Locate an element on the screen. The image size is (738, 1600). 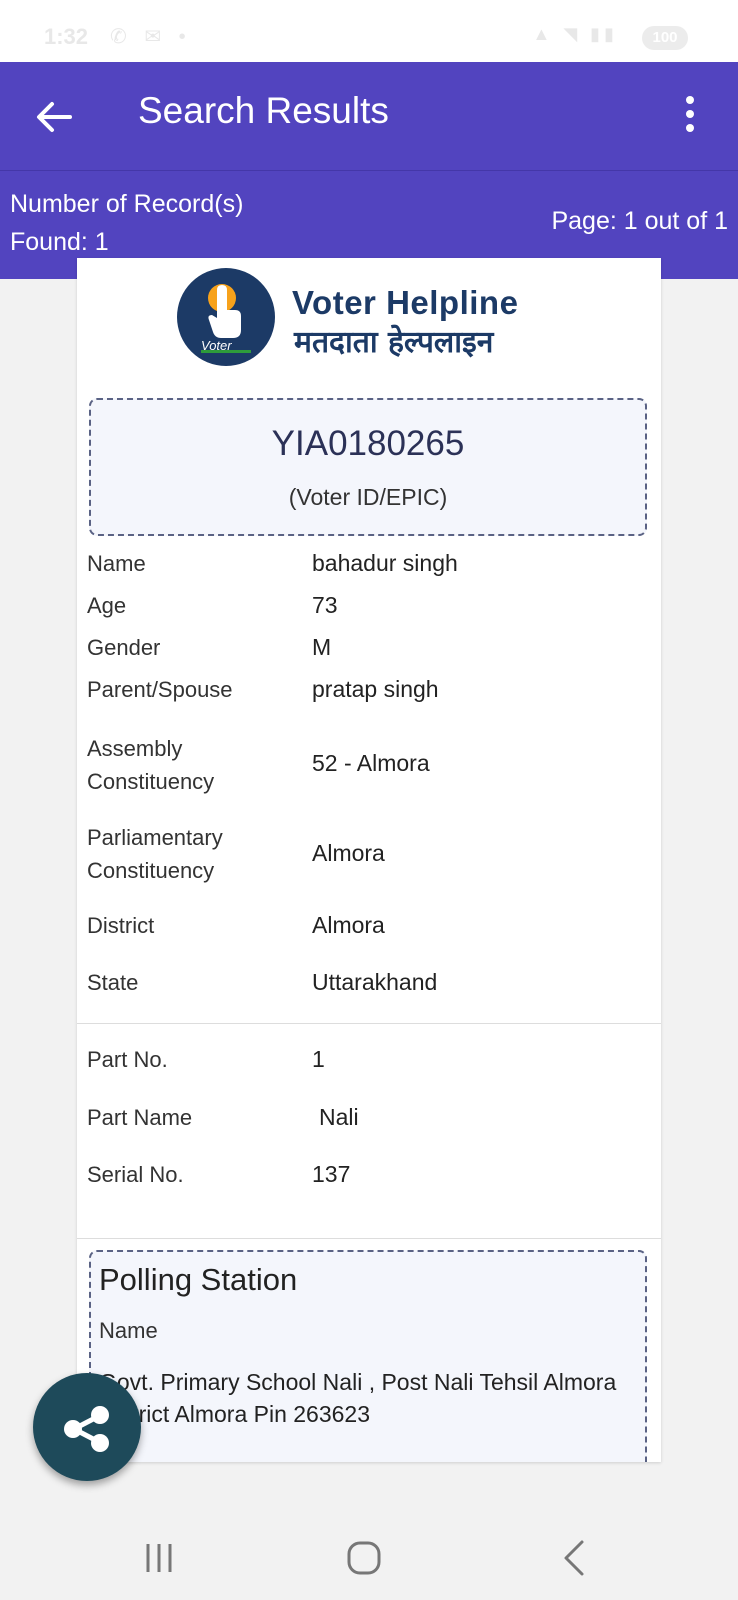
epic-label: (Voter ID/EPIC) is located at coordinates (368, 497).